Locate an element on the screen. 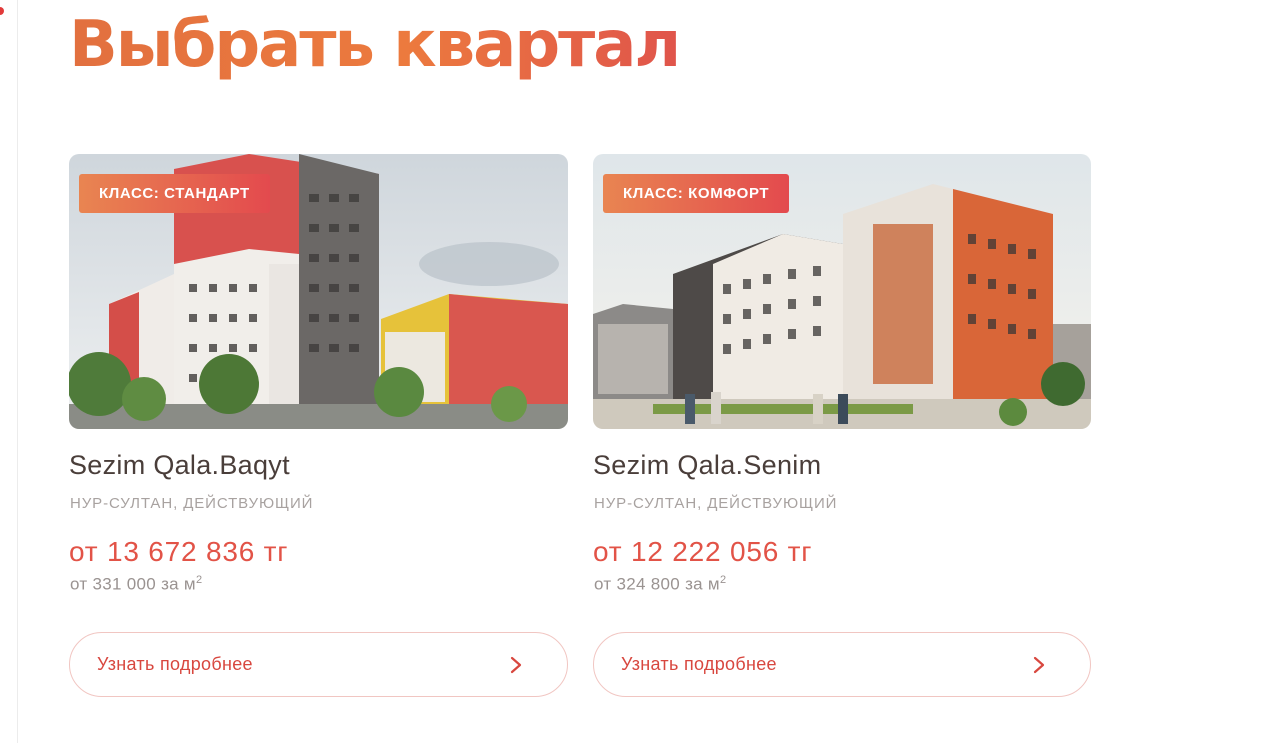  price-per-square-meter: от 324 800 за м2 is located at coordinates (660, 584).